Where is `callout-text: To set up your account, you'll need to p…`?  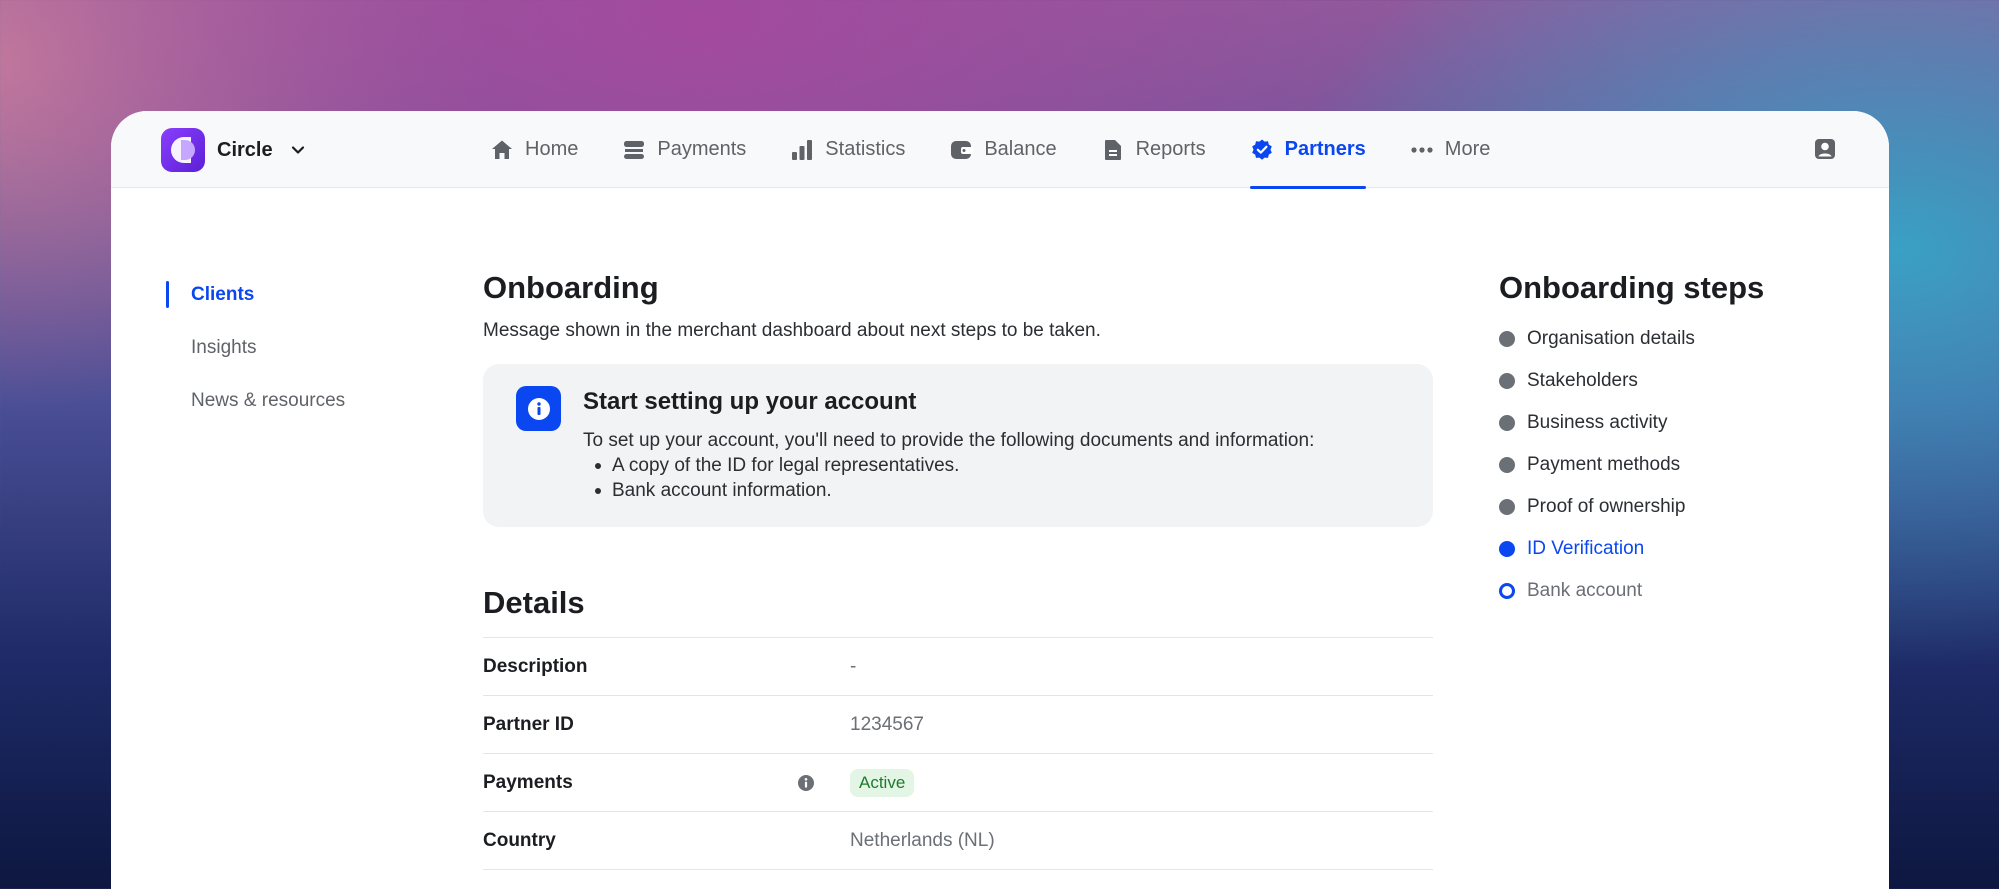 callout-text: To set up your account, you'll need to p… is located at coordinates (949, 440).